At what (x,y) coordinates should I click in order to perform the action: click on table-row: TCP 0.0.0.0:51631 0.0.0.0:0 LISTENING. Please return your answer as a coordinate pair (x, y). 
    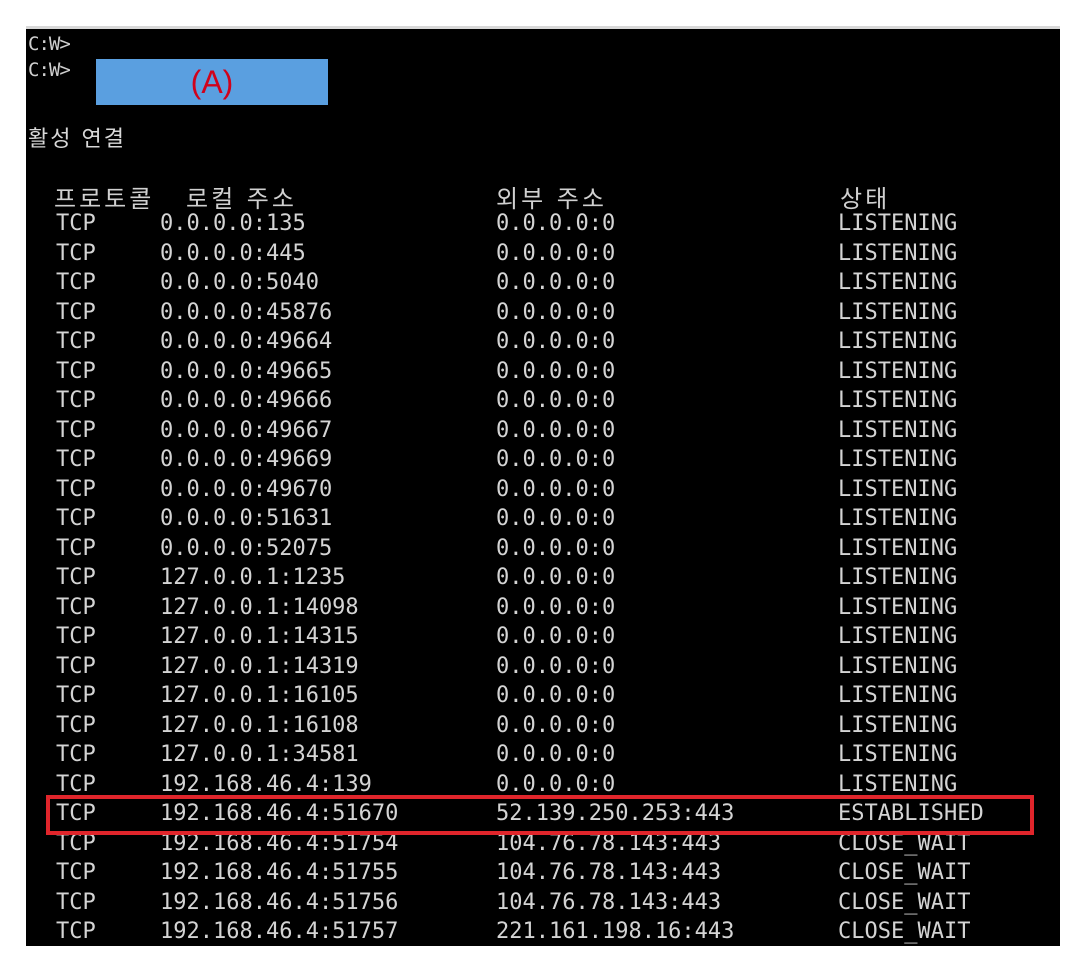
    Looking at the image, I should click on (543, 519).